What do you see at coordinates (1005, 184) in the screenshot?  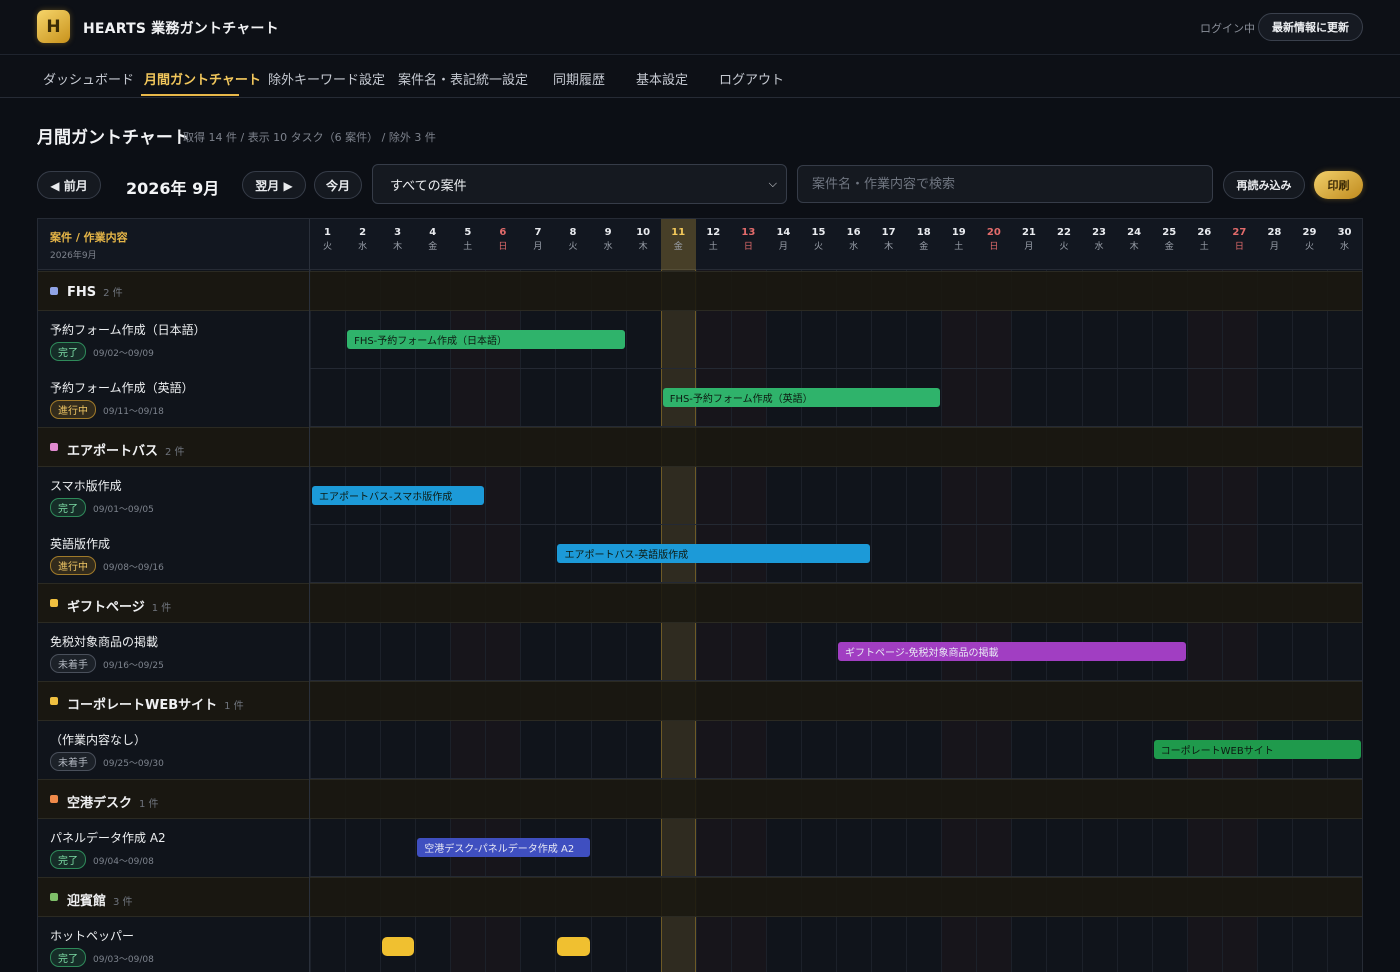 I see `search-input` at bounding box center [1005, 184].